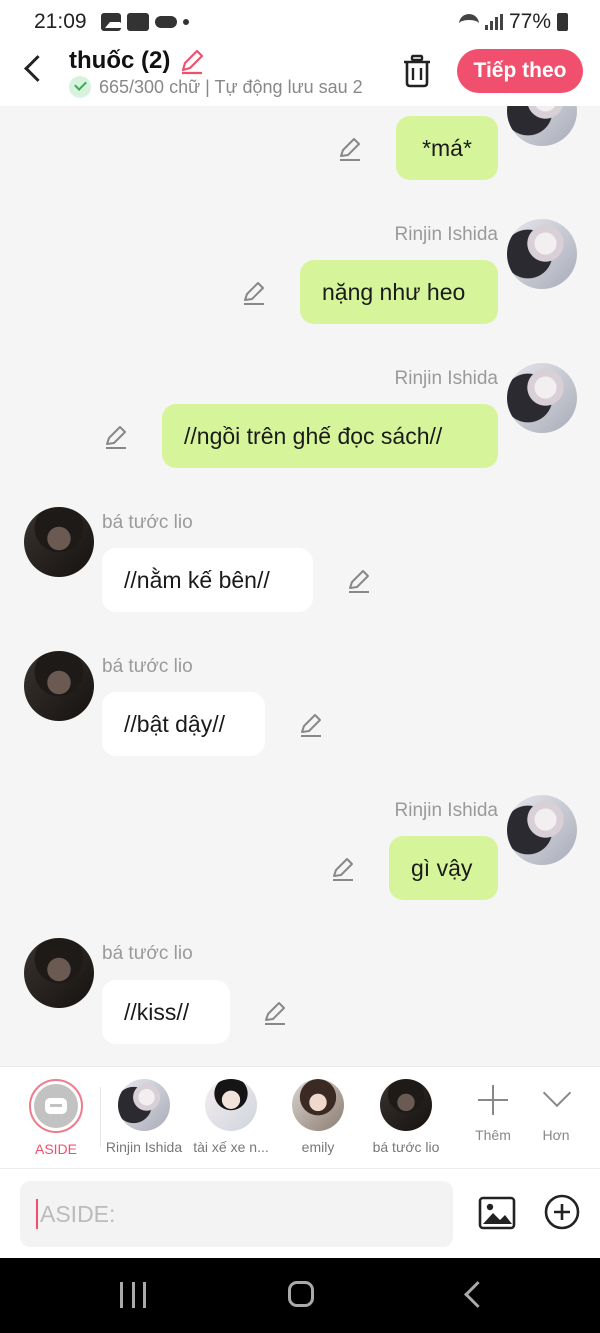 The image size is (600, 1333). Describe the element at coordinates (133, 1295) in the screenshot. I see `recent-apps-button` at that location.